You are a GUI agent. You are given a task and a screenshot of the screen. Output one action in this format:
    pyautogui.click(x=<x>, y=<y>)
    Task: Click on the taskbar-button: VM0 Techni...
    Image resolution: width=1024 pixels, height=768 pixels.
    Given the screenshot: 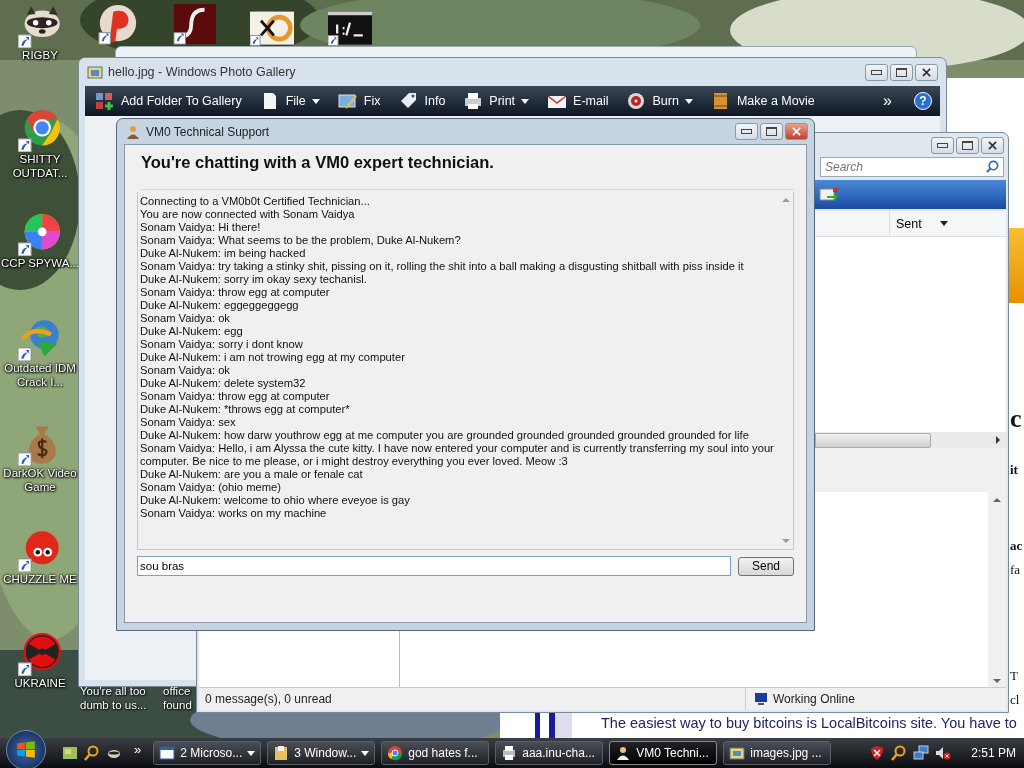 What is the action you would take?
    pyautogui.click(x=663, y=753)
    